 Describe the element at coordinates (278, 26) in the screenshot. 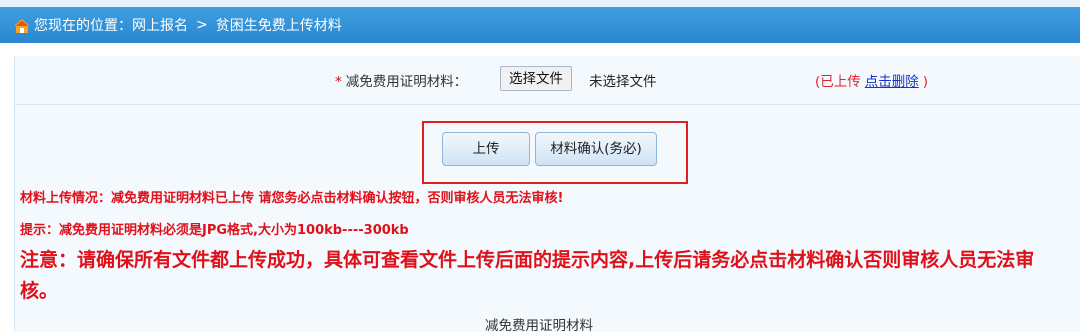

I see `breadcrumb-item-current: 贫困生免费上传材料` at that location.